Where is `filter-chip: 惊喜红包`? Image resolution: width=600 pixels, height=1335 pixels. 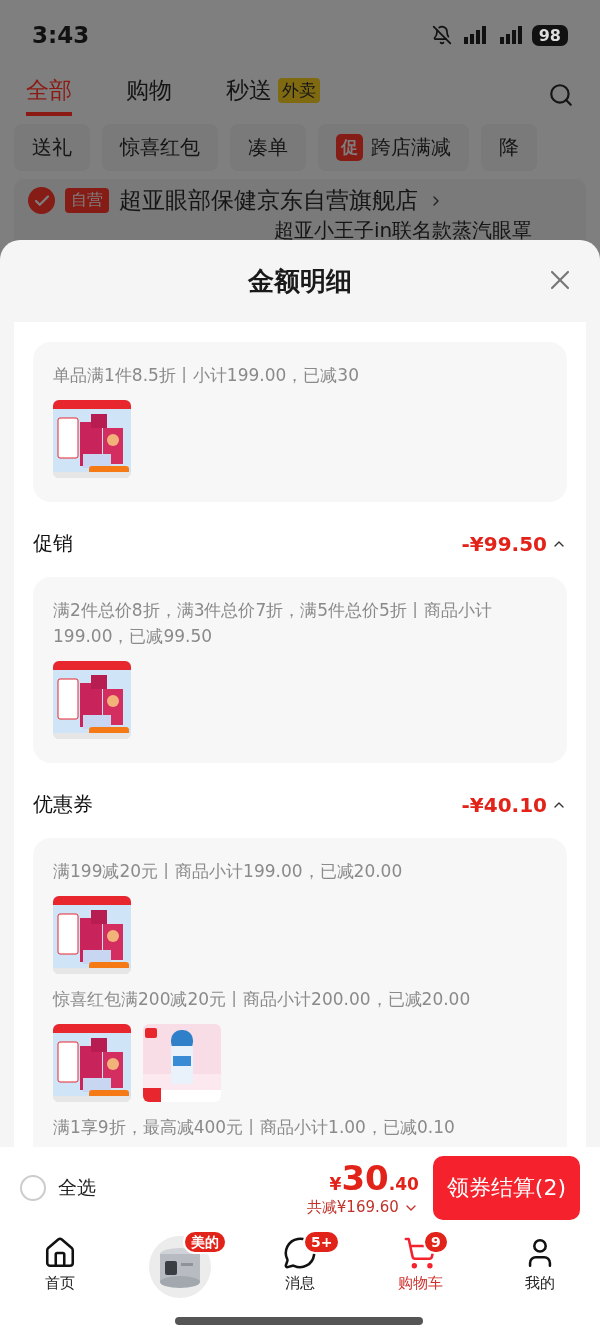
filter-chip: 惊喜红包 is located at coordinates (160, 147).